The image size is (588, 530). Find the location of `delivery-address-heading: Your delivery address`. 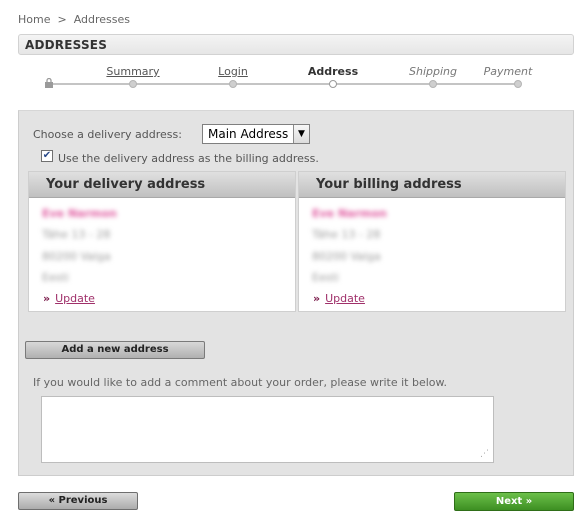

delivery-address-heading: Your delivery address is located at coordinates (162, 185).